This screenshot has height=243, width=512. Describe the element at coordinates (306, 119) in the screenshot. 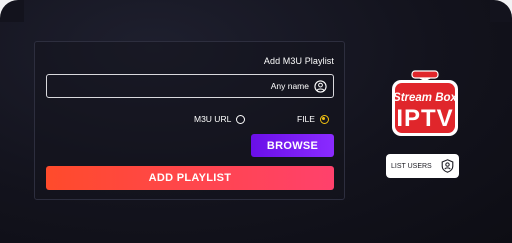

I see `radio-file-label: FILE` at that location.